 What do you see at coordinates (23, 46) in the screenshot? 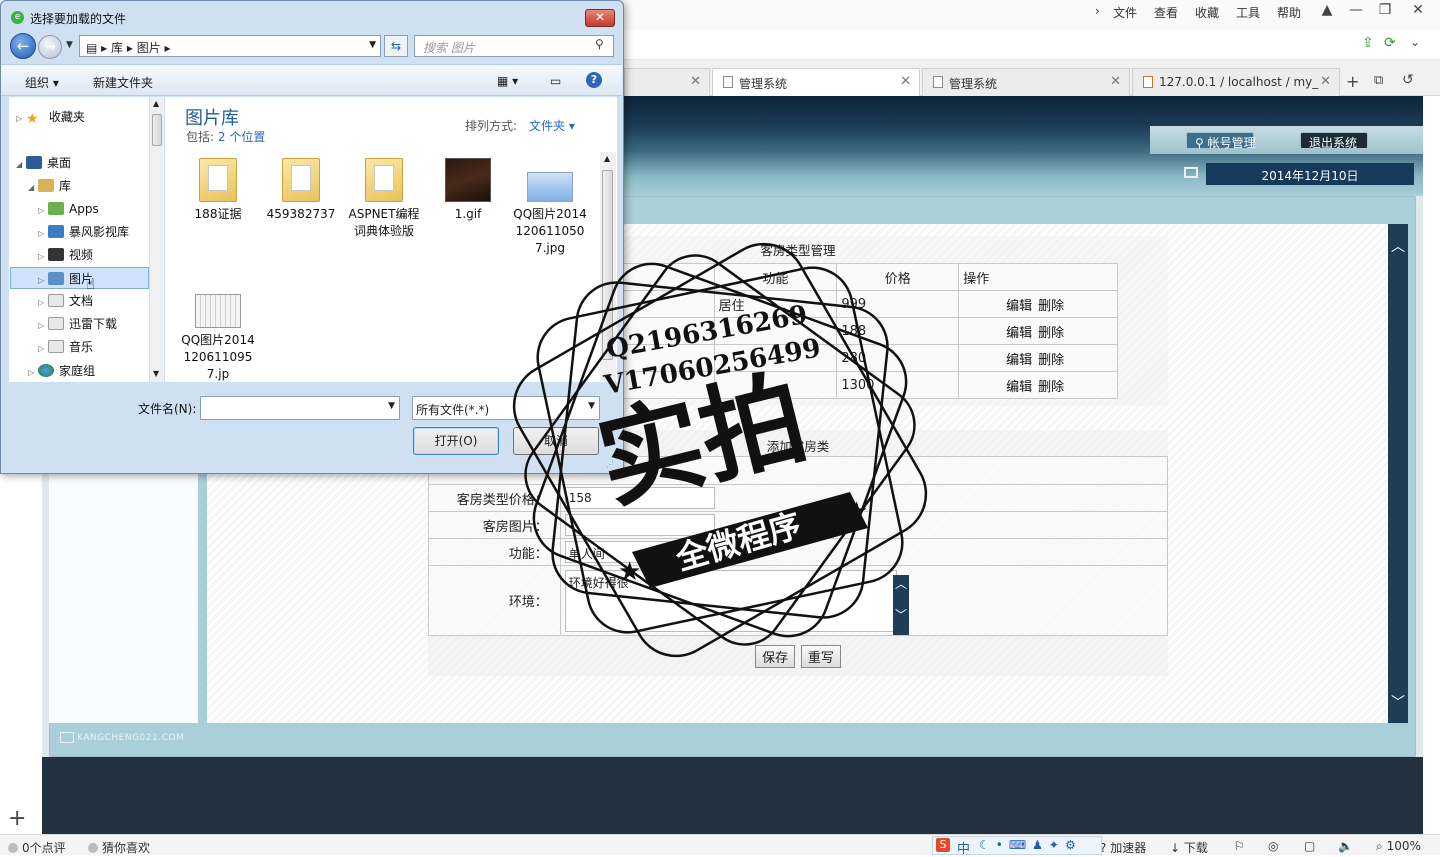
I see `back-button: ←` at bounding box center [23, 46].